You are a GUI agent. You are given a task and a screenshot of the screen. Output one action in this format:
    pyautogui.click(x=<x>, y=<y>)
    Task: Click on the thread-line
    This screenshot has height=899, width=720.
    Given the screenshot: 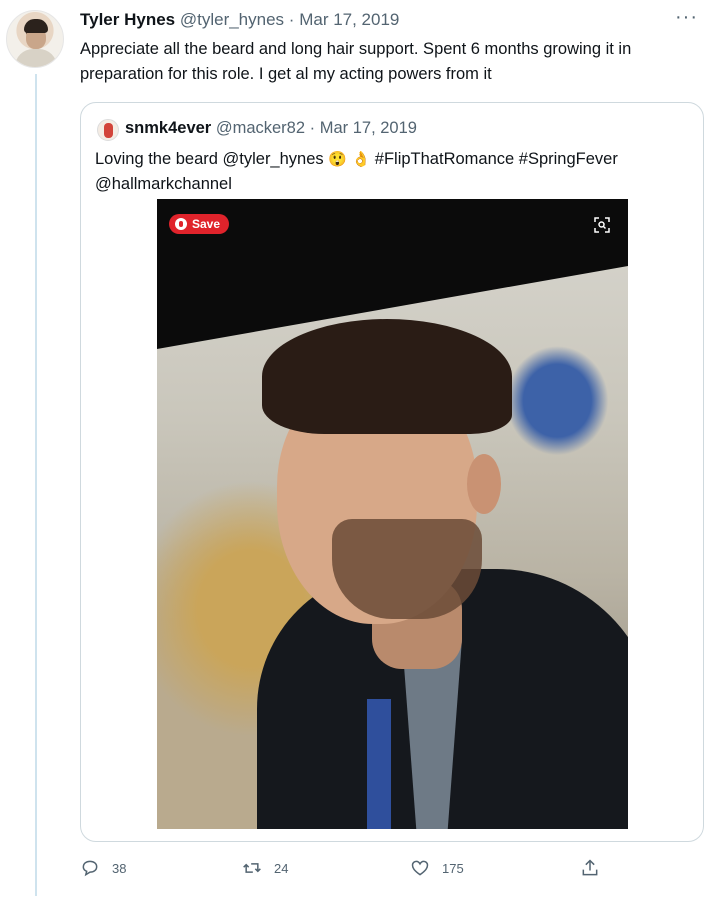 What is the action you would take?
    pyautogui.click(x=36, y=485)
    